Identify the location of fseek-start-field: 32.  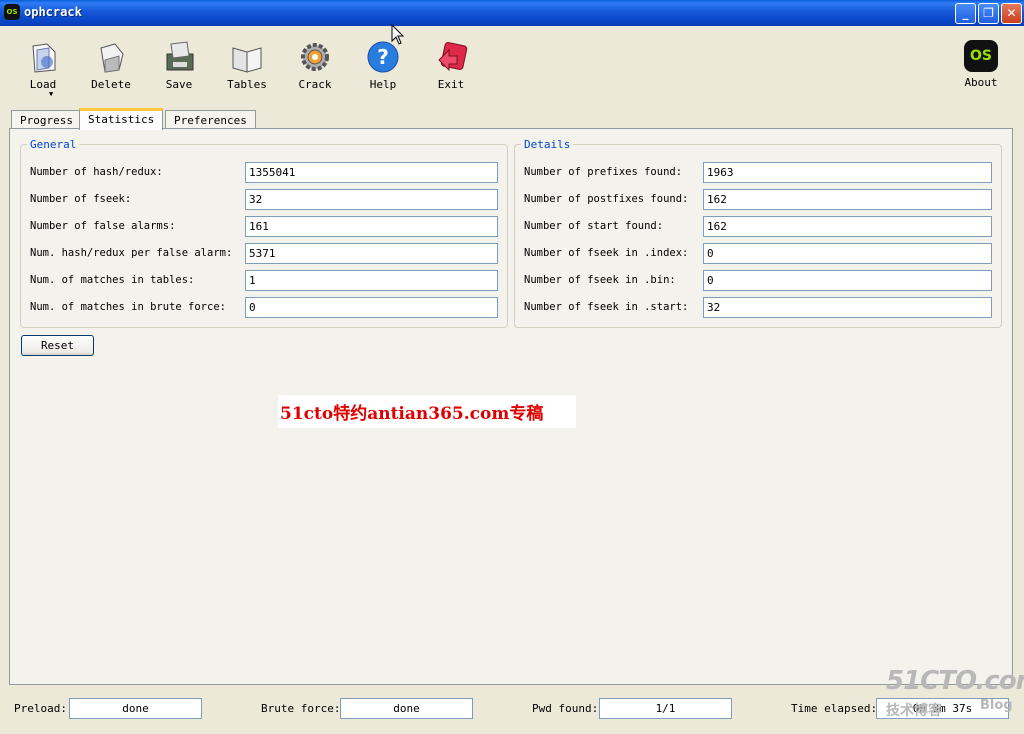
(847, 307).